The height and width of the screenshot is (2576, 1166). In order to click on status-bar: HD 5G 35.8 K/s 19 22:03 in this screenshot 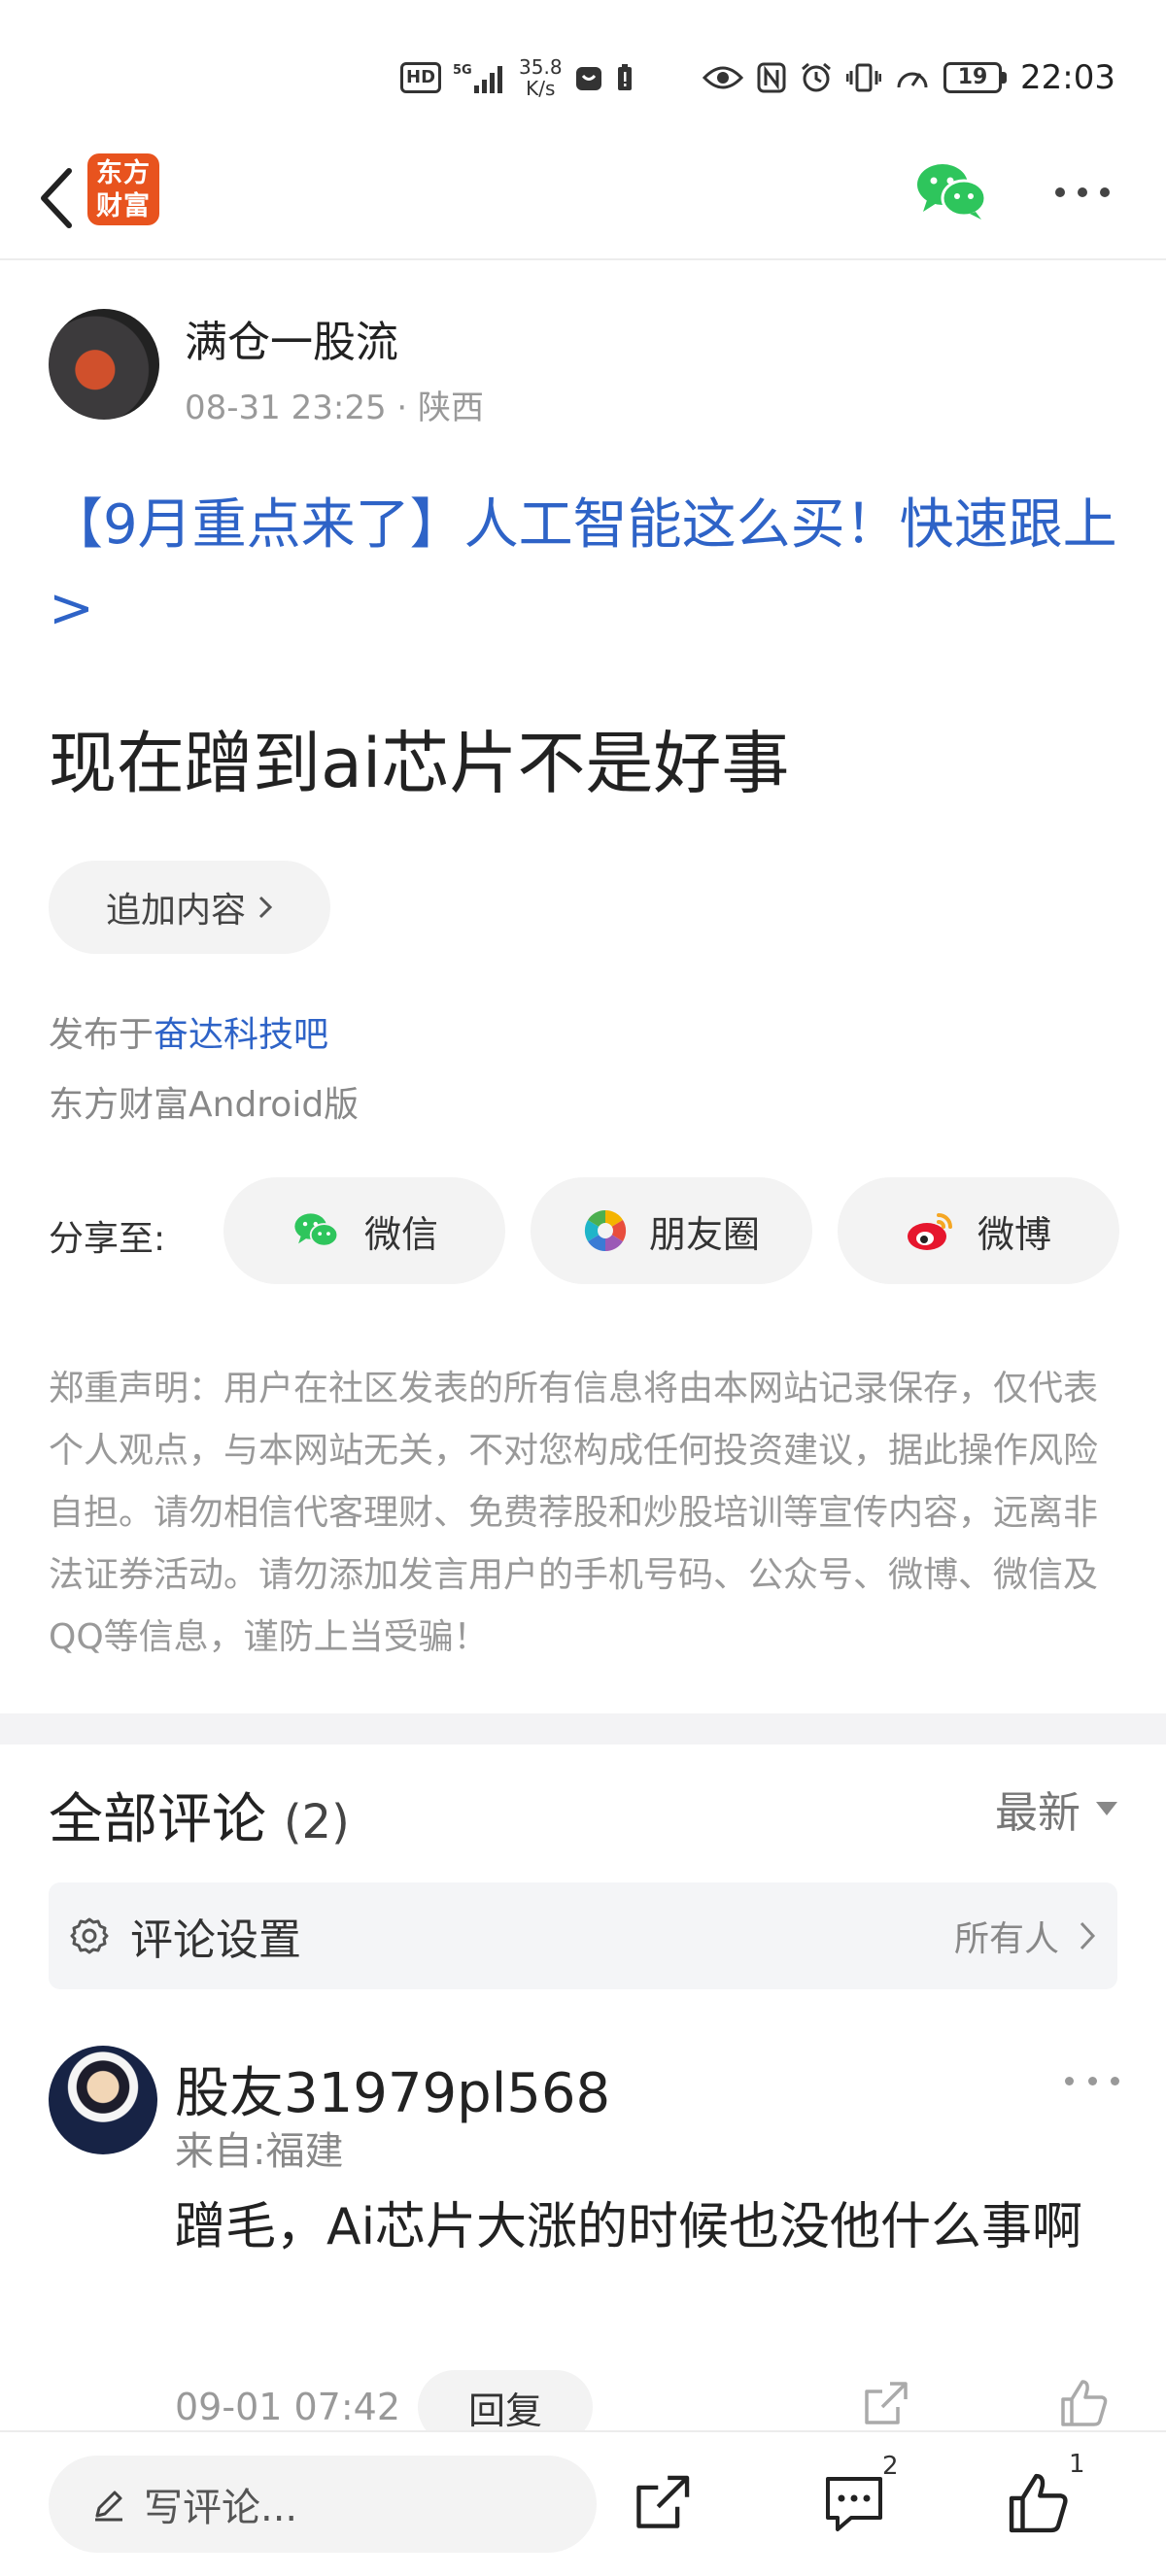, I will do `click(583, 73)`.